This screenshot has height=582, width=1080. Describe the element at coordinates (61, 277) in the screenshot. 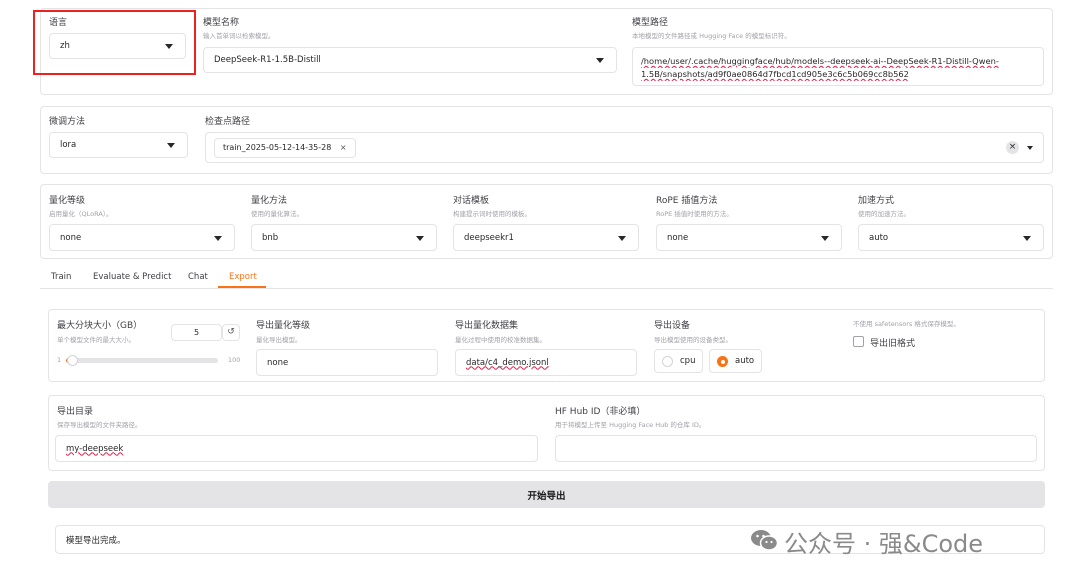

I see `tab-train: Train` at that location.